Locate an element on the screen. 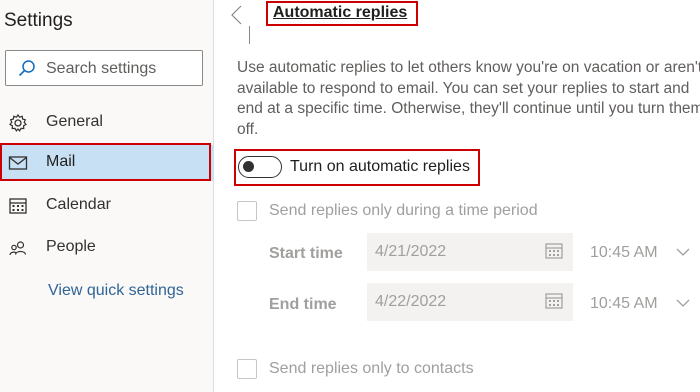  start-time-value: 10:45 AM is located at coordinates (624, 253).